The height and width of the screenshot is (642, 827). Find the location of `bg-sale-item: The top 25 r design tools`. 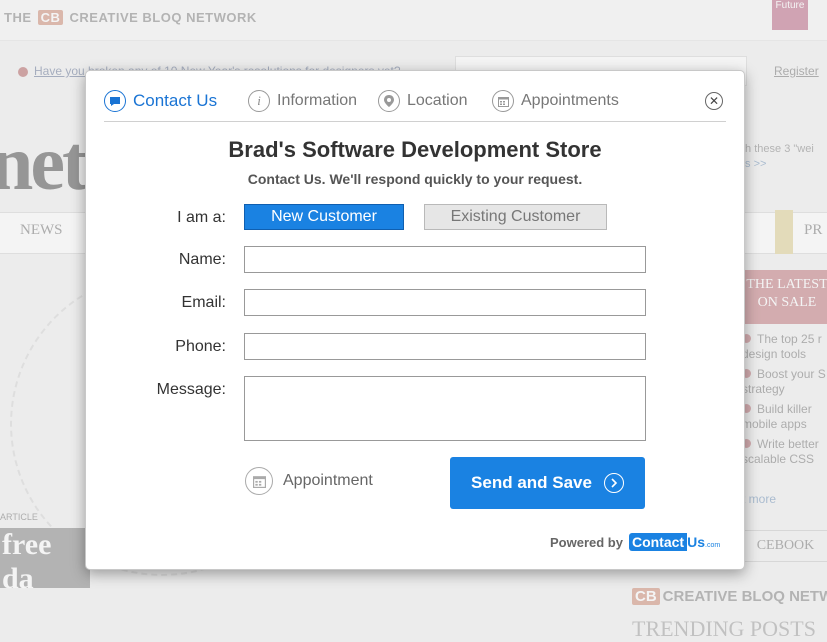

bg-sale-item: The top 25 r design tools is located at coordinates (784, 347).